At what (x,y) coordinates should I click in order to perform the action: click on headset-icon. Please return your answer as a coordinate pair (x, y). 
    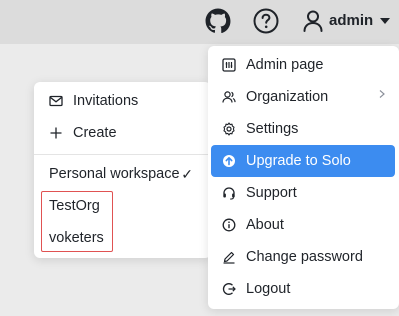
    Looking at the image, I should click on (229, 193).